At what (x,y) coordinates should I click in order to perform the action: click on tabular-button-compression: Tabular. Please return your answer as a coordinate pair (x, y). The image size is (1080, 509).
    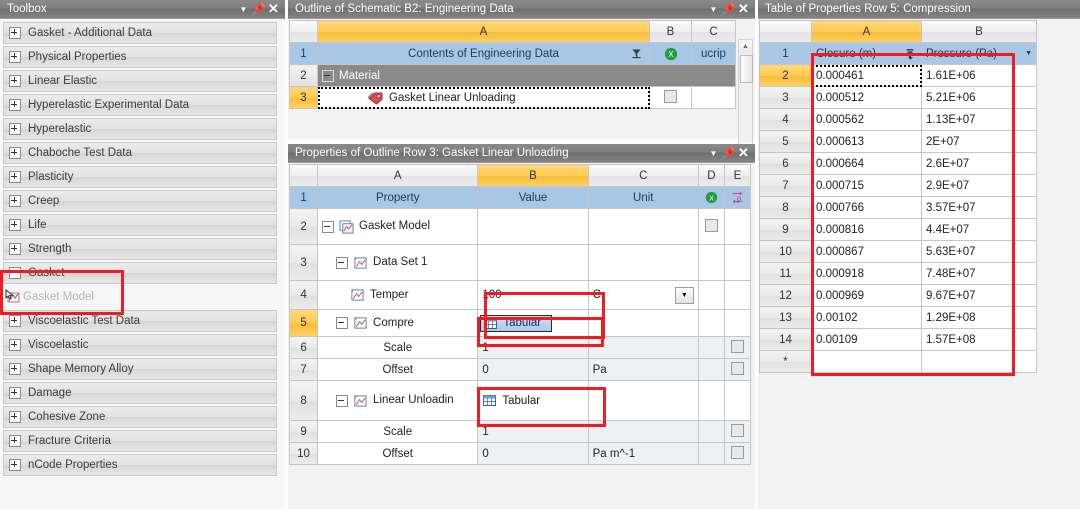
    Looking at the image, I should click on (516, 323).